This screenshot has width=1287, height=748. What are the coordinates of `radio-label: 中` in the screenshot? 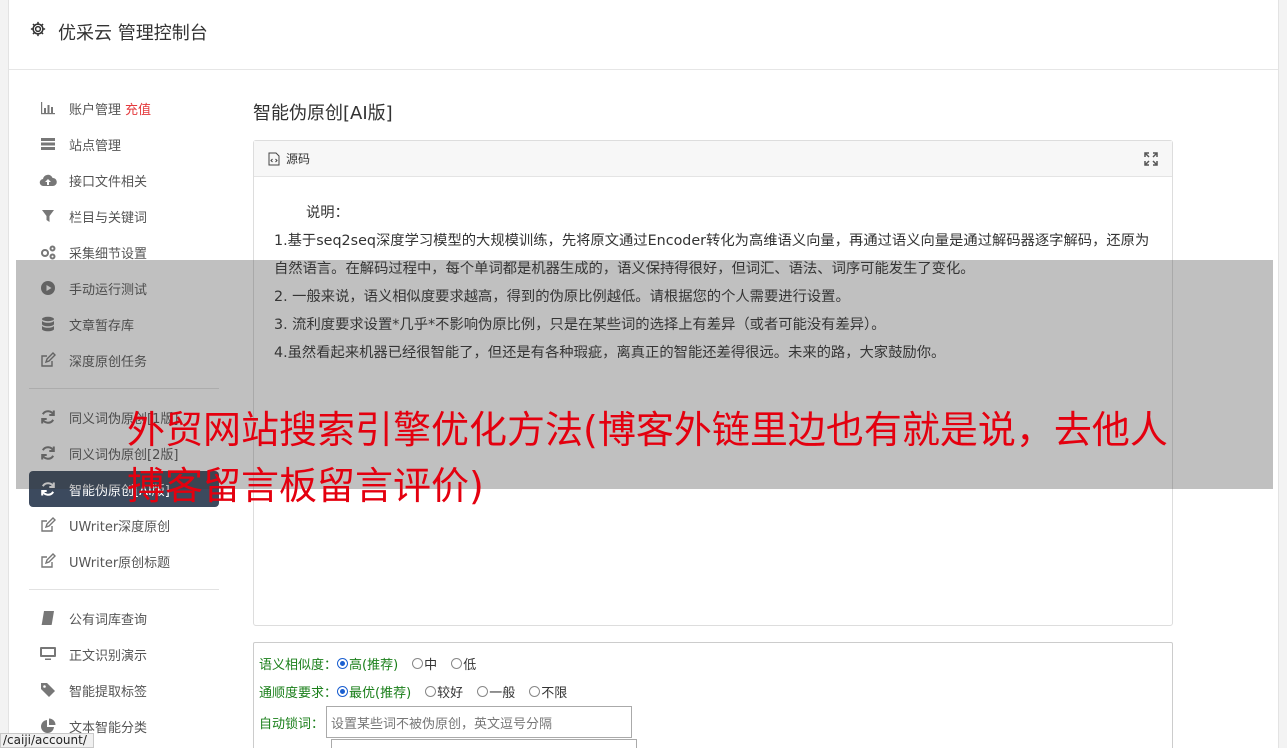 It's located at (431, 665).